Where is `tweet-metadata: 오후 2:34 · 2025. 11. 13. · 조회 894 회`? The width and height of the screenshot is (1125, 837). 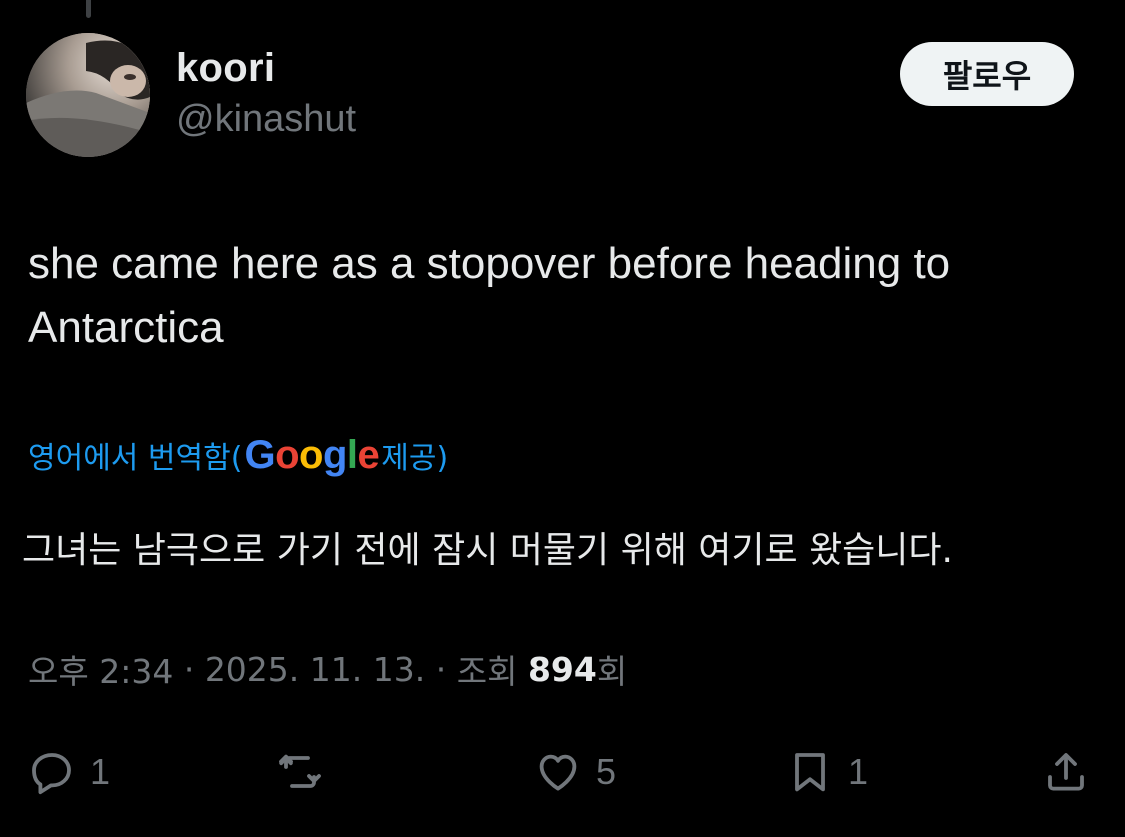
tweet-metadata: 오후 2:34 · 2025. 11. 13. · 조회 894 회 is located at coordinates (327, 669).